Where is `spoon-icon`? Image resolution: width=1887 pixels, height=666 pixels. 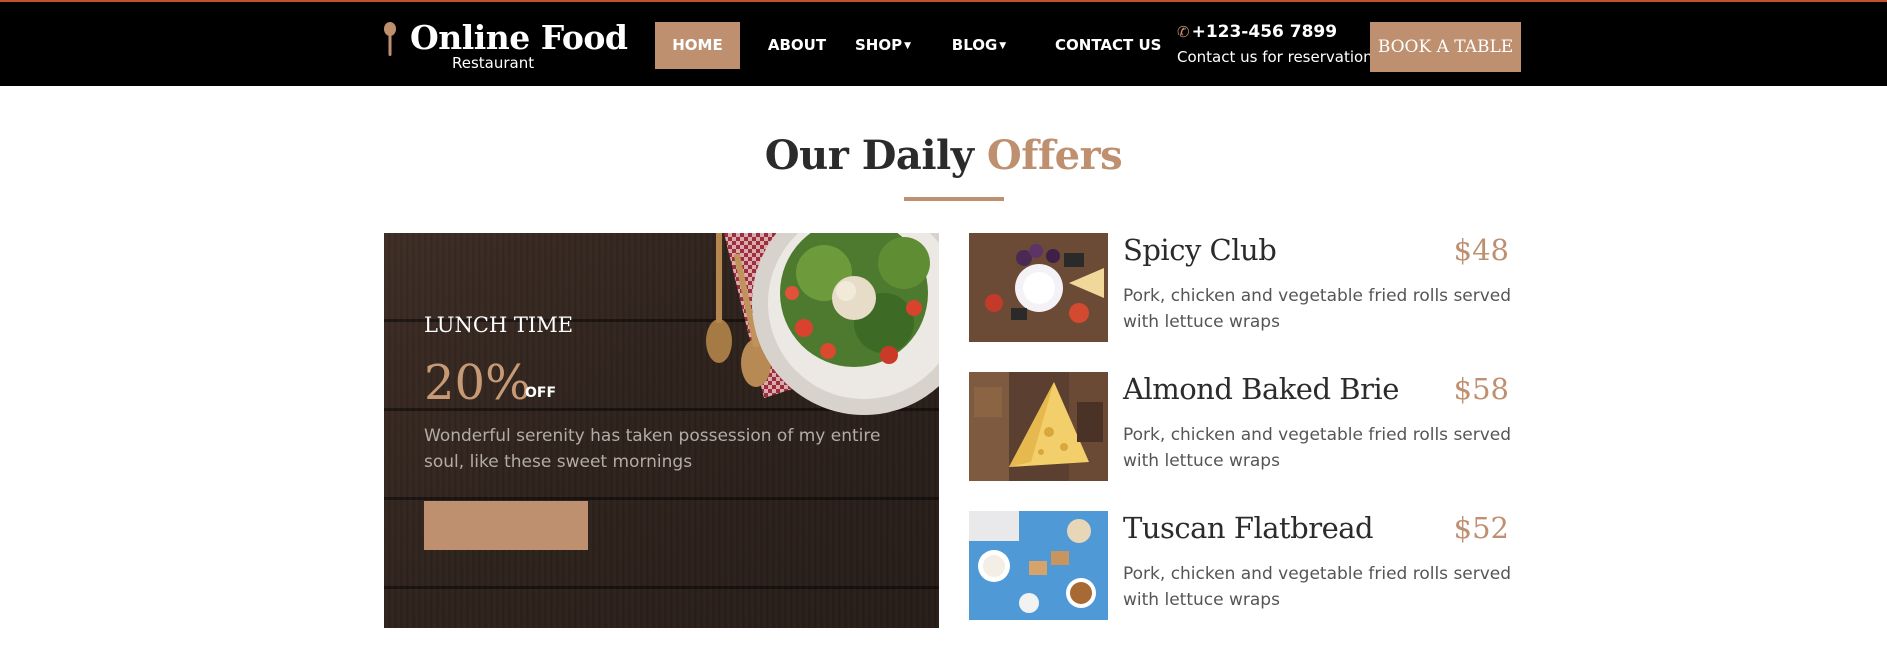 spoon-icon is located at coordinates (390, 39).